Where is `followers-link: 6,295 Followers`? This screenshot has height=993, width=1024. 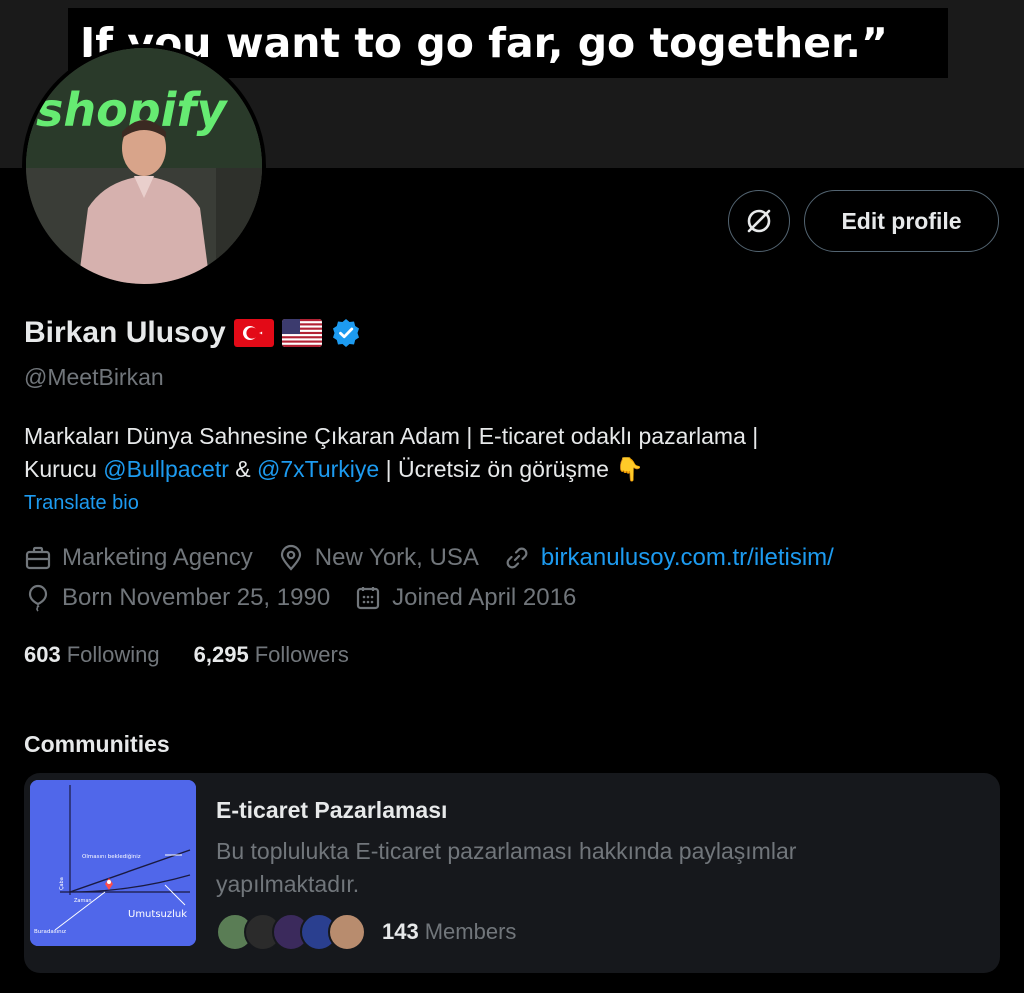
followers-link: 6,295 Followers is located at coordinates (271, 655).